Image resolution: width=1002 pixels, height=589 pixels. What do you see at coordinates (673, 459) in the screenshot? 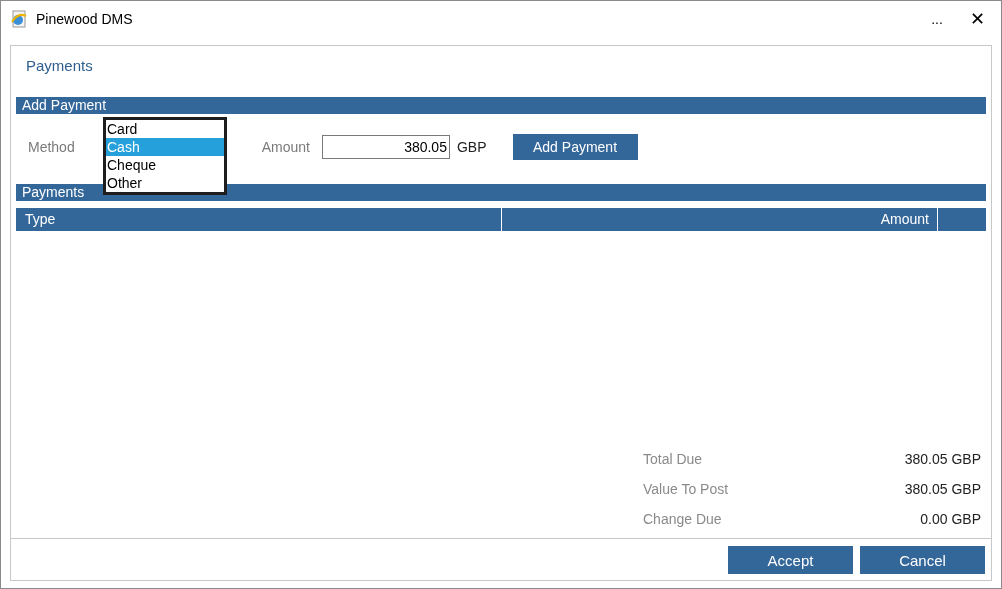
I see `total-label: Total Due` at bounding box center [673, 459].